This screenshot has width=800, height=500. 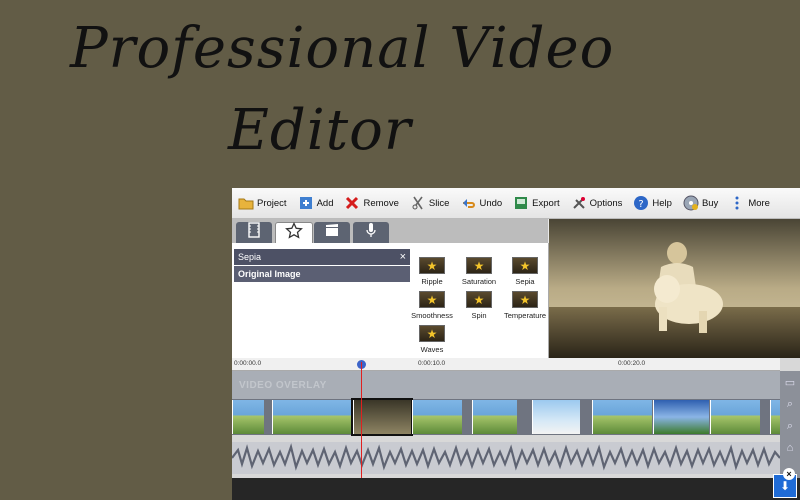 I want to click on slice-label: Slice, so click(x=439, y=203).